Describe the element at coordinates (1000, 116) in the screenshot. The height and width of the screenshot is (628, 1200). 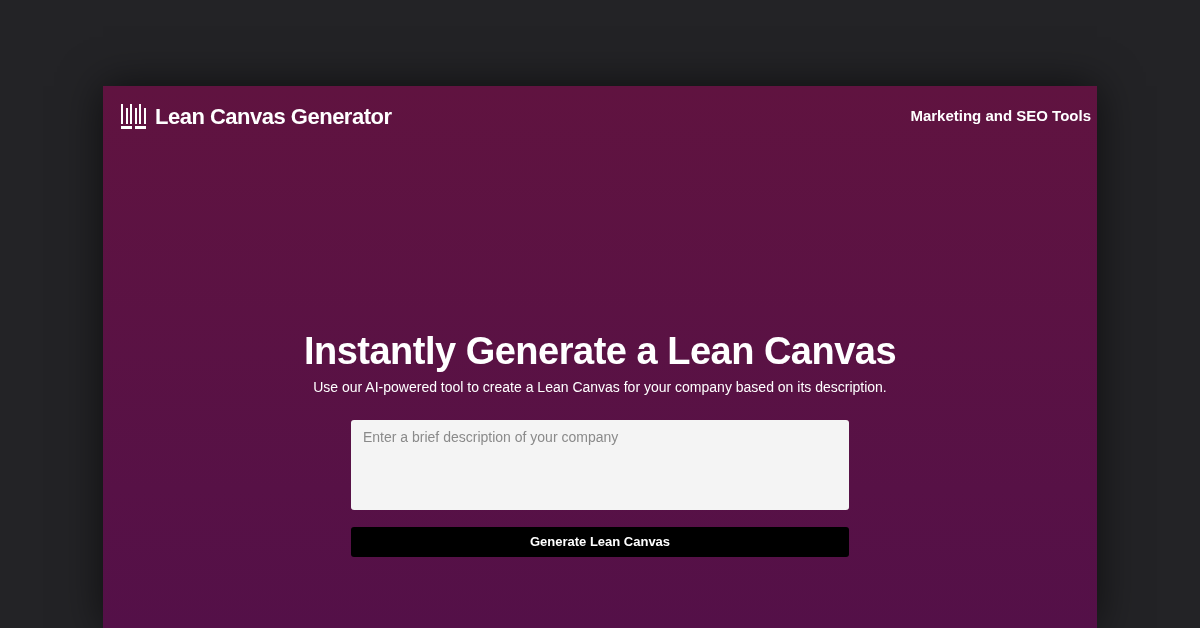
I see `nav-link: Marketing and SEO Tools` at that location.